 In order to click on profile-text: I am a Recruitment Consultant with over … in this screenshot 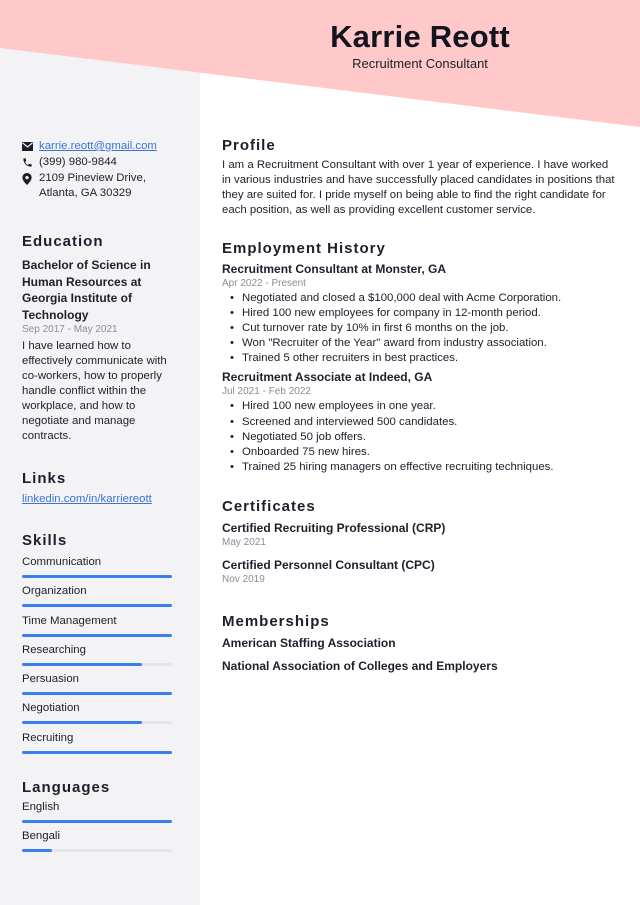, I will do `click(418, 187)`.